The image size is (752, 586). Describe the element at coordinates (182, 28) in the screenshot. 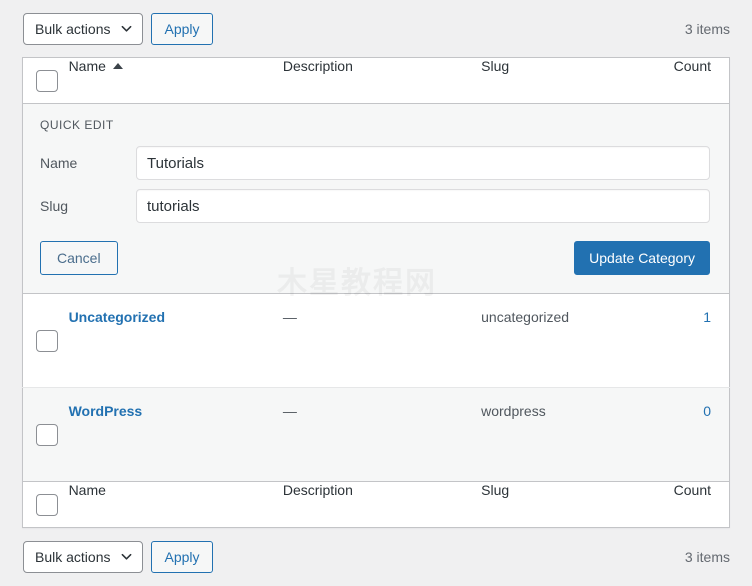

I see `apply-button-top: Apply` at that location.